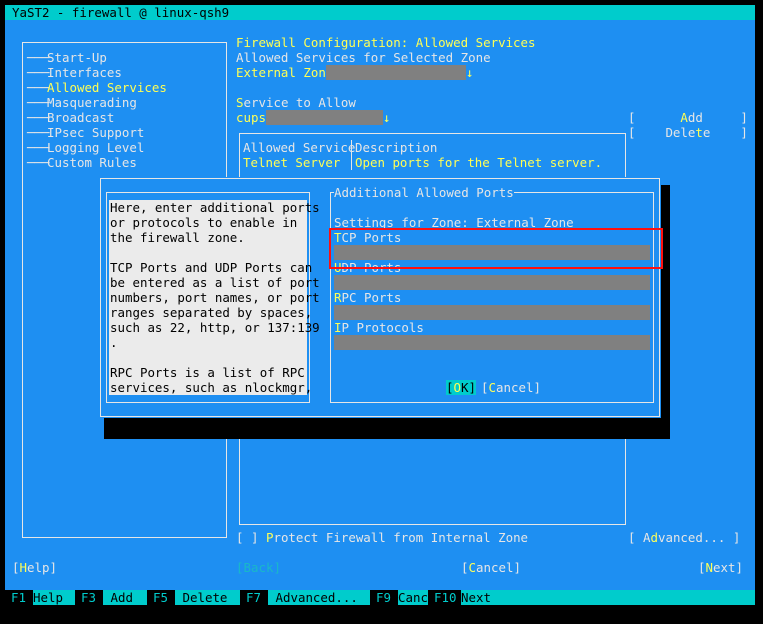 The image size is (763, 624). Describe the element at coordinates (258, 567) in the screenshot. I see `back-button: [Back]` at that location.